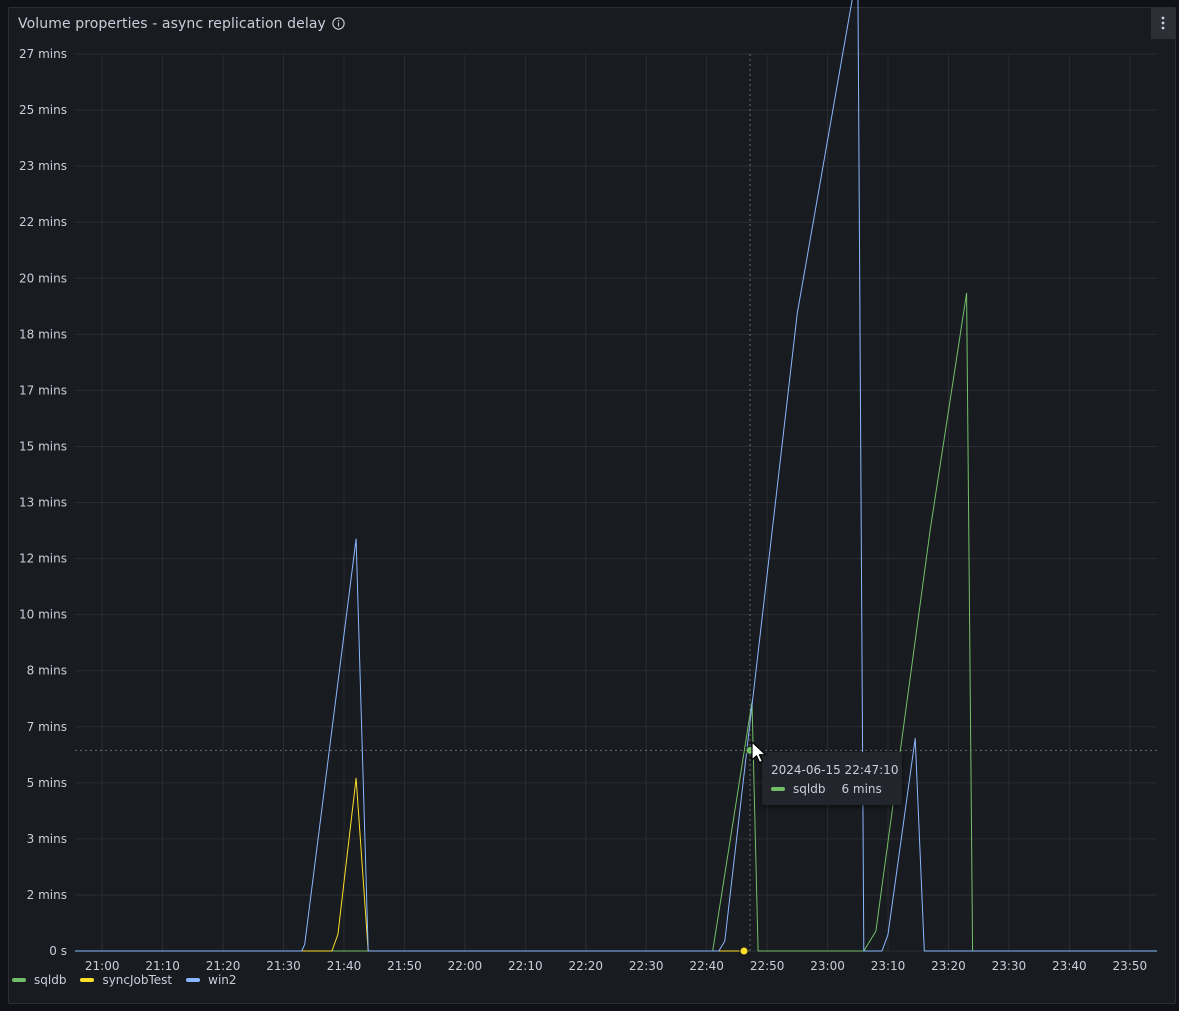  I want to click on x-tick-label: 22:40, so click(706, 966).